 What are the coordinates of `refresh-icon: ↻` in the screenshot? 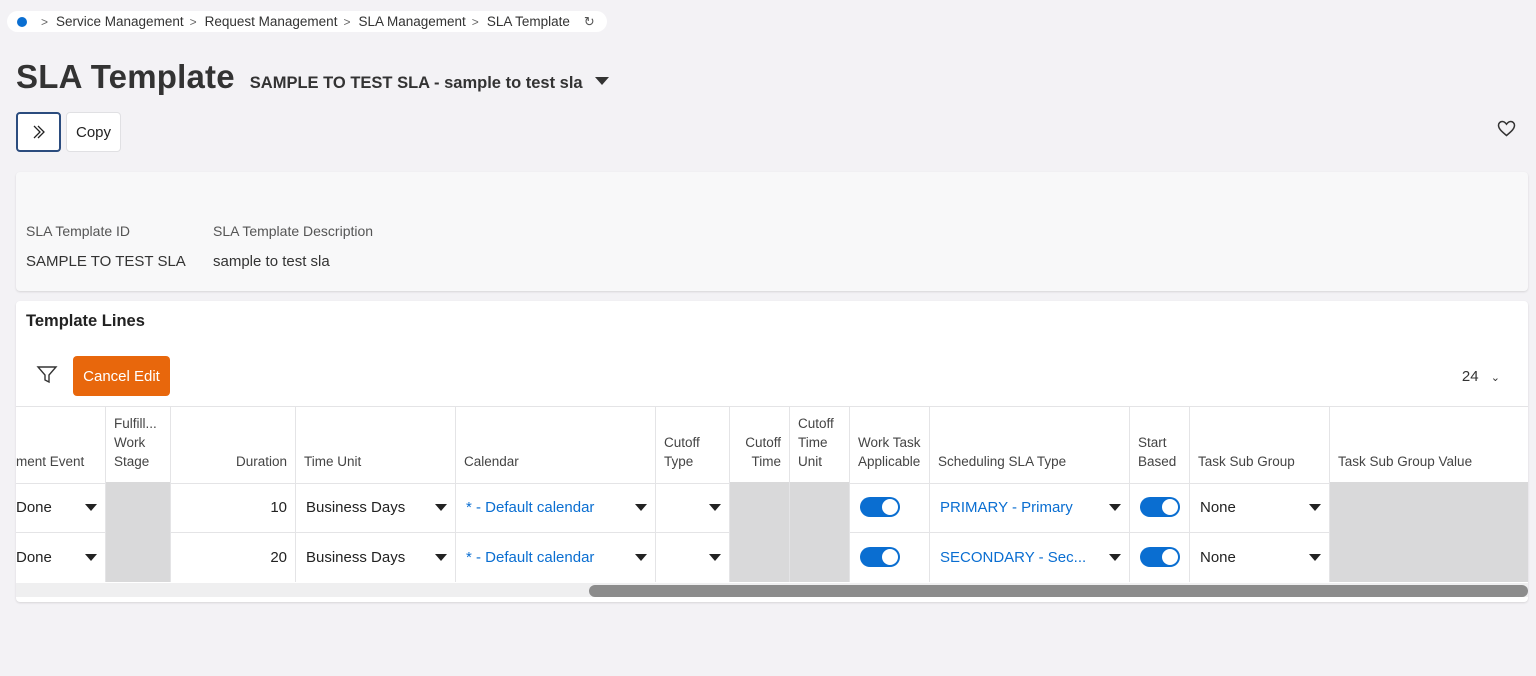 It's located at (589, 22).